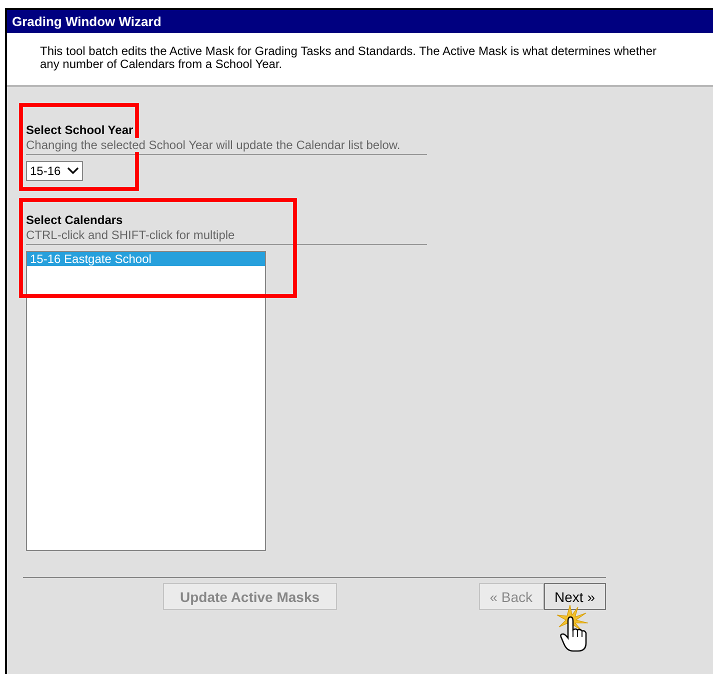 The height and width of the screenshot is (674, 713). I want to click on window-title: Grading Window Wizard, so click(360, 21).